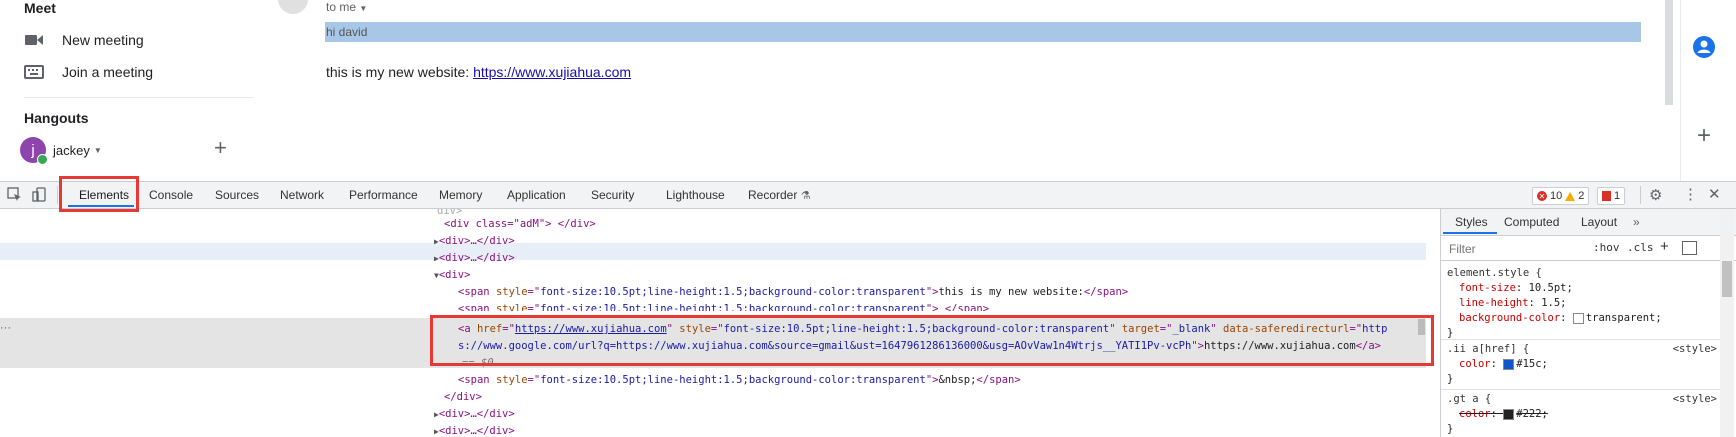 This screenshot has height=437, width=1736. Describe the element at coordinates (805, 196) in the screenshot. I see `flask-icon: ⚗` at that location.